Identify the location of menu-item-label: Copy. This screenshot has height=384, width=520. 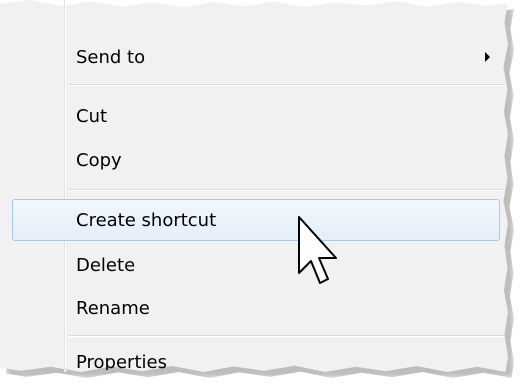
(99, 160).